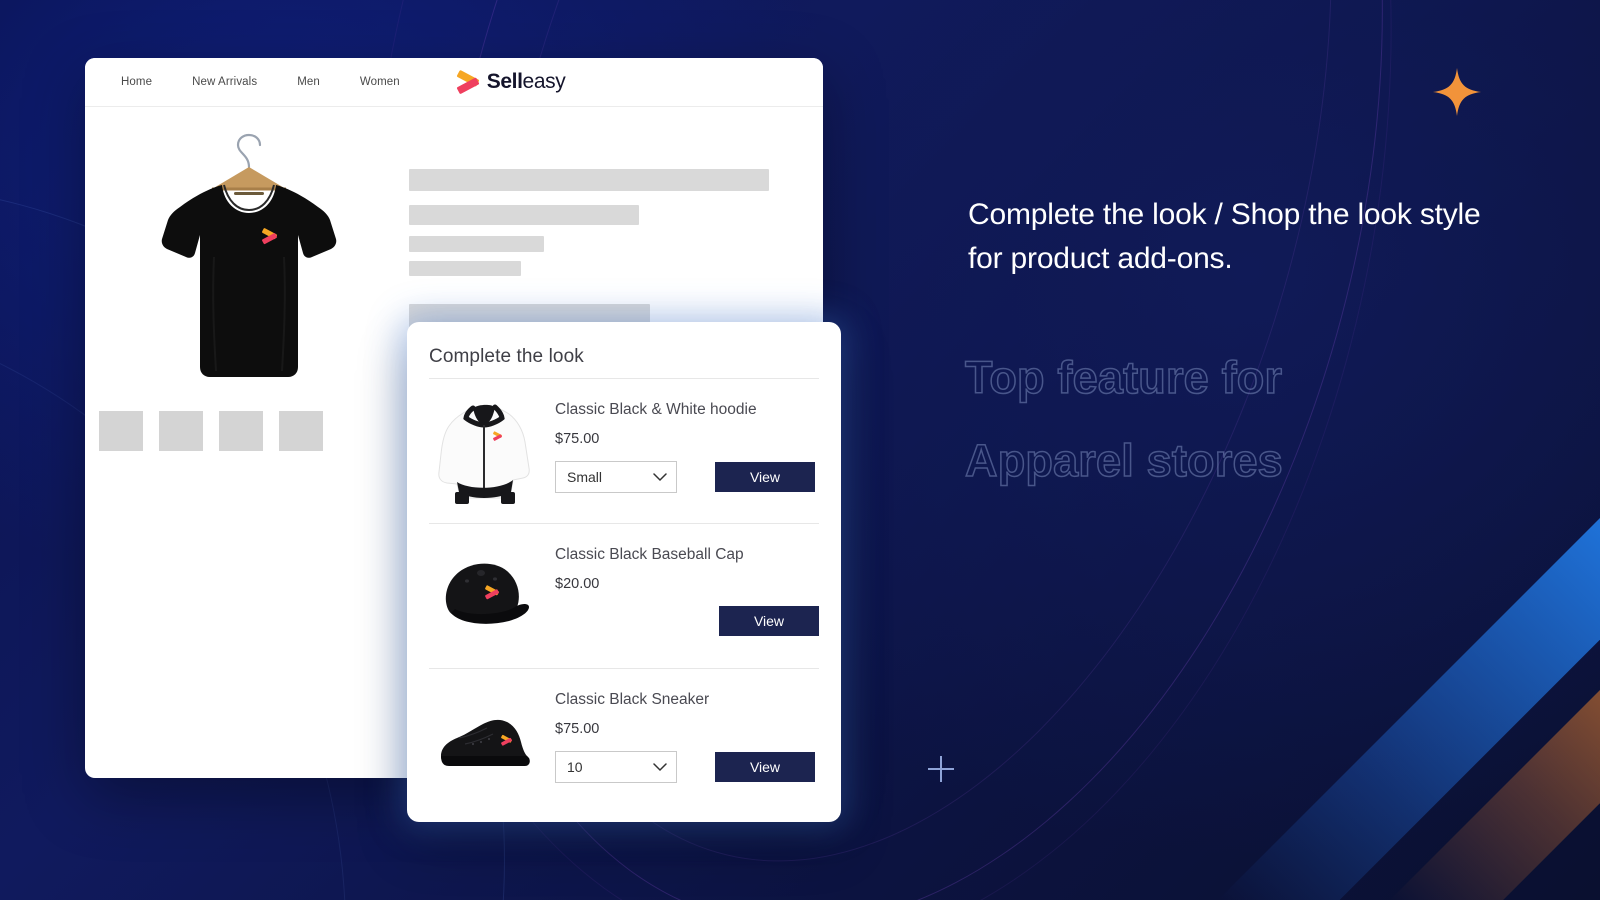  Describe the element at coordinates (687, 477) in the screenshot. I see `product-controls: Small View` at that location.